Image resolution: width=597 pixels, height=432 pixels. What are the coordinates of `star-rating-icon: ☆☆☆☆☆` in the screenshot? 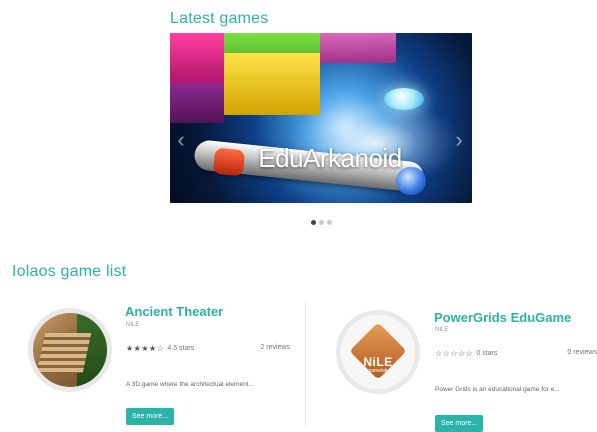 It's located at (454, 353).